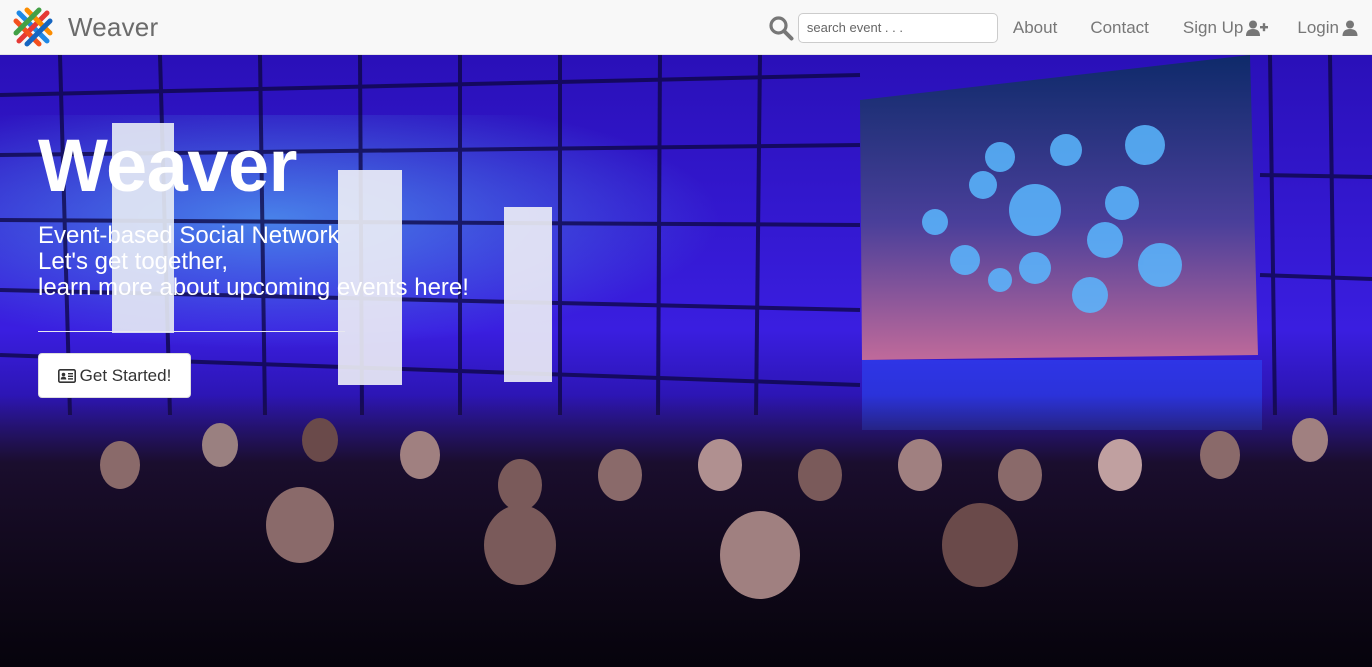  What do you see at coordinates (125, 375) in the screenshot?
I see `get-started-label: Get Started!` at bounding box center [125, 375].